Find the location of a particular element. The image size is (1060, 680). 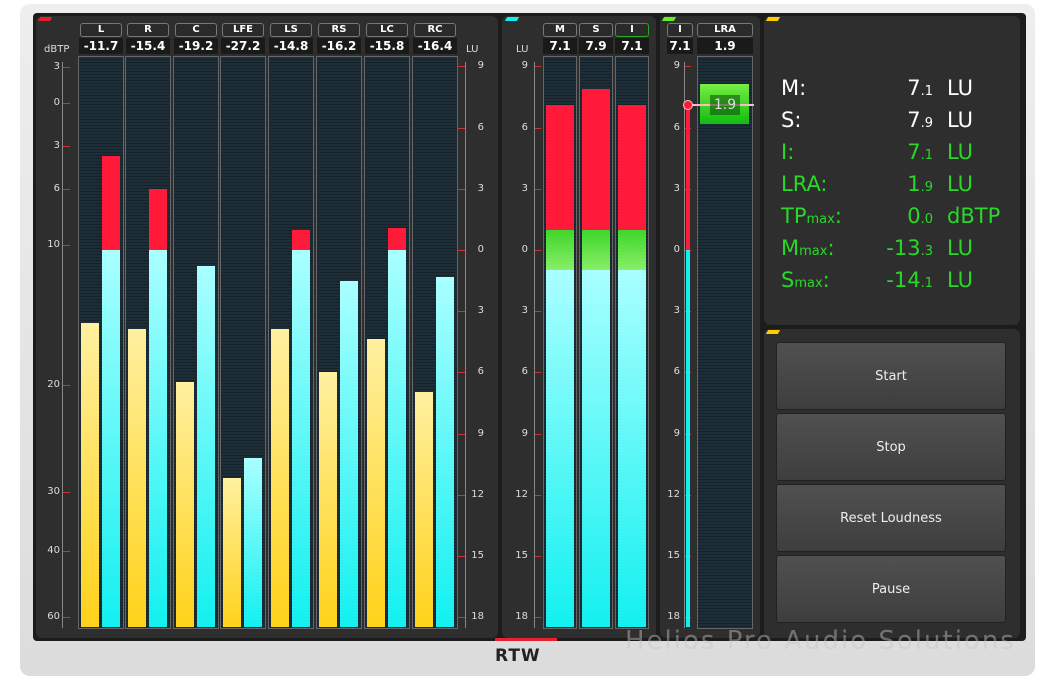

dbtp-tick-label: 40 is located at coordinates (53, 550).